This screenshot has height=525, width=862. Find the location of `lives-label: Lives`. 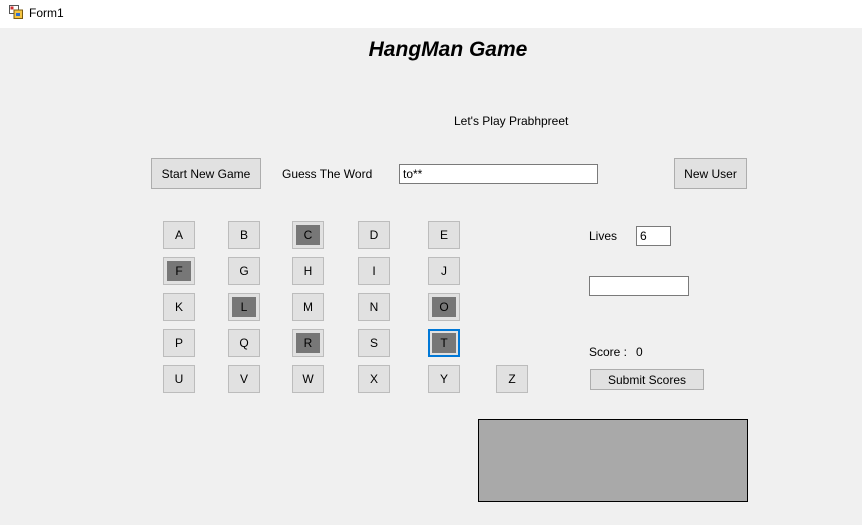

lives-label: Lives is located at coordinates (603, 236).